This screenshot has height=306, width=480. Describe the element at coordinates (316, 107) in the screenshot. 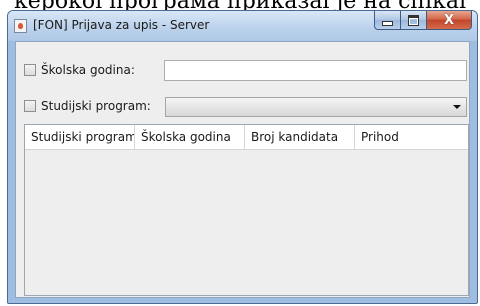

I see `study-program-select` at that location.